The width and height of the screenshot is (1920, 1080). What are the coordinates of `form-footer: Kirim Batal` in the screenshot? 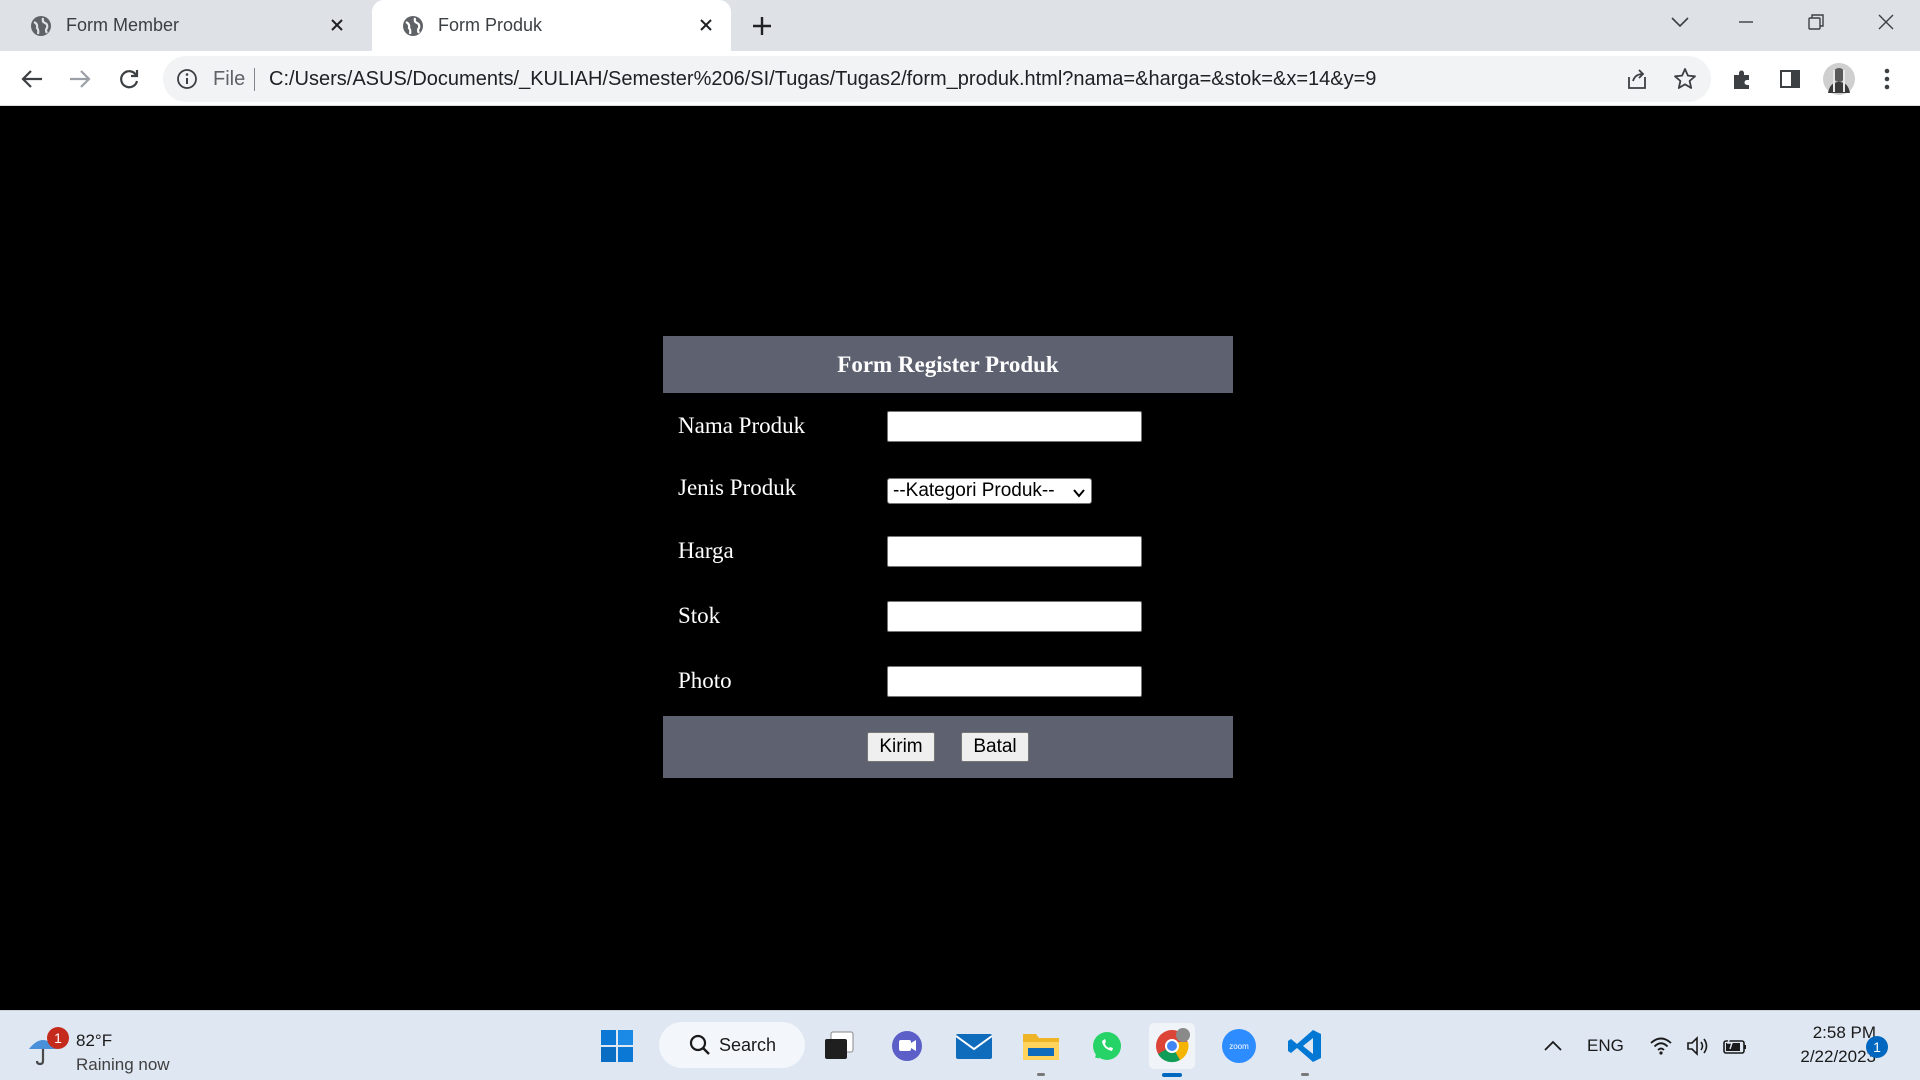 It's located at (948, 747).